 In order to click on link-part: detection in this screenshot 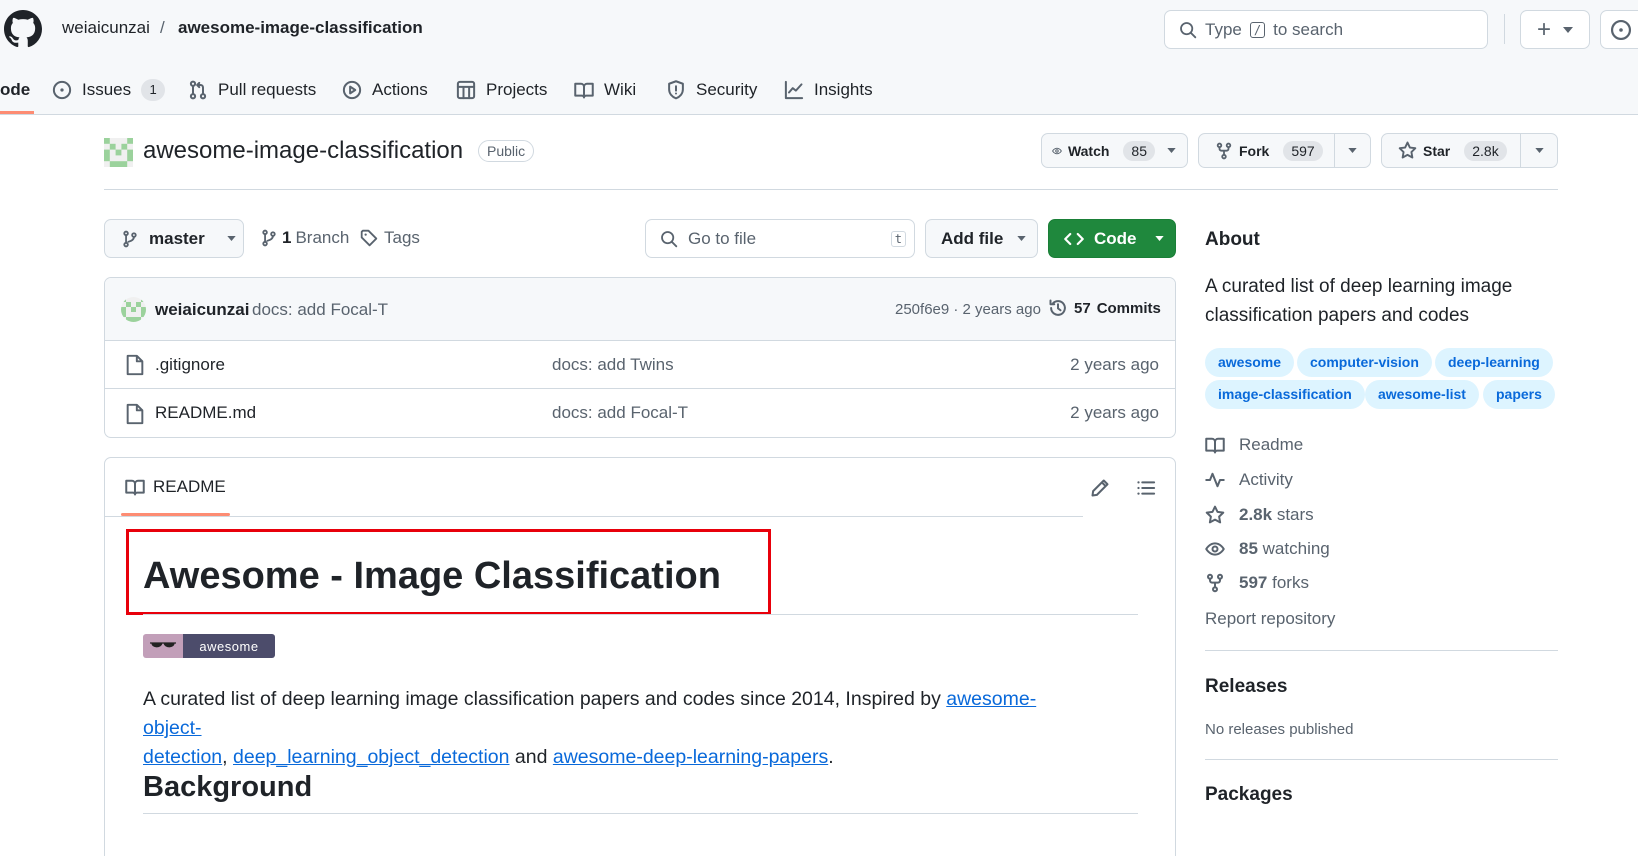, I will do `click(183, 757)`.